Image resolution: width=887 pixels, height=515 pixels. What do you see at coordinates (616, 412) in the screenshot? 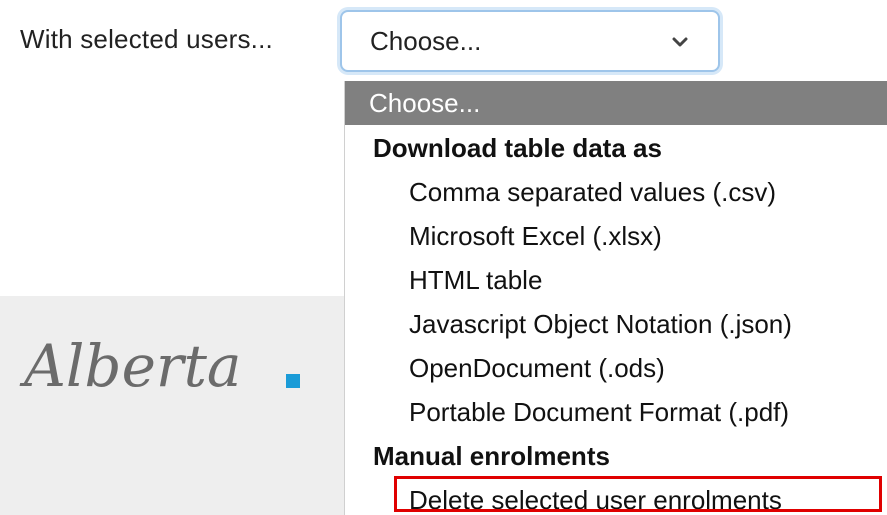
I see `option-pdf: Portable Document Format (.pdf)` at bounding box center [616, 412].